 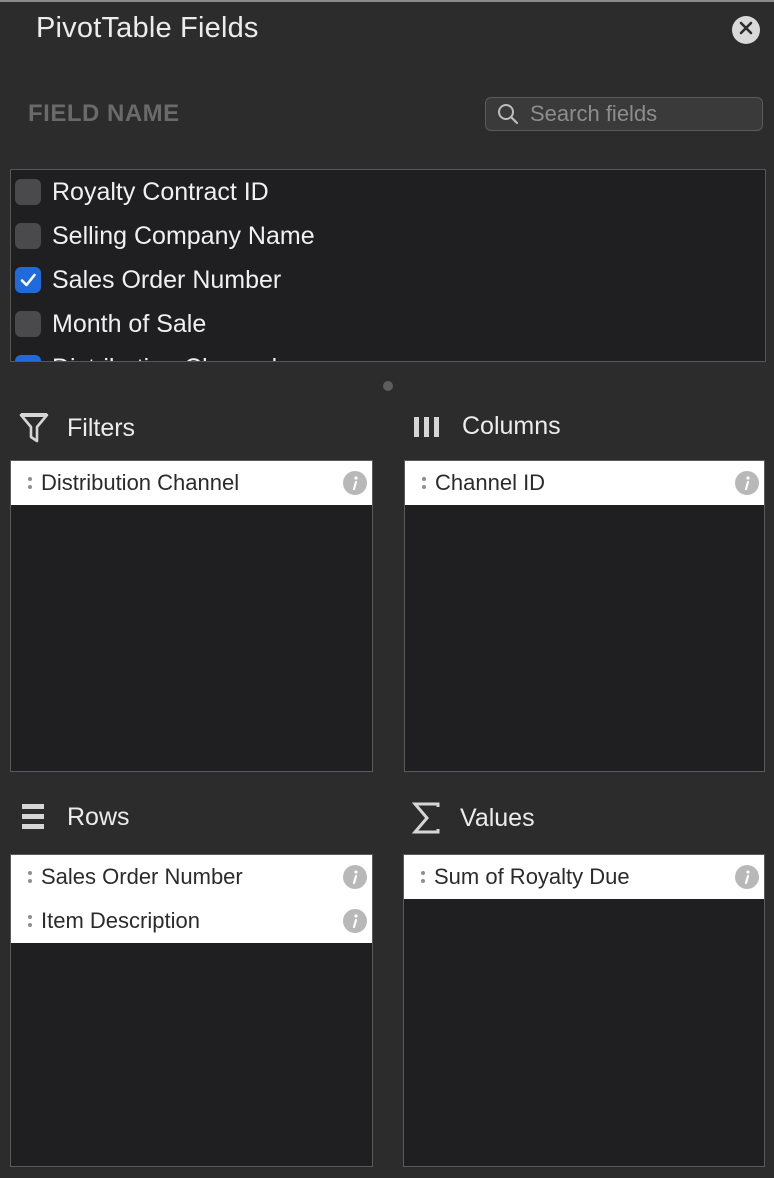 I want to click on row-field-pill: Item Description, so click(x=191, y=921).